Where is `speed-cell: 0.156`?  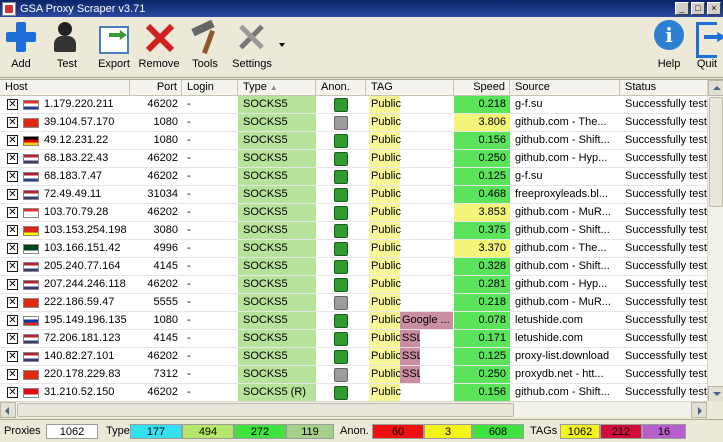
speed-cell: 0.156 is located at coordinates (482, 392).